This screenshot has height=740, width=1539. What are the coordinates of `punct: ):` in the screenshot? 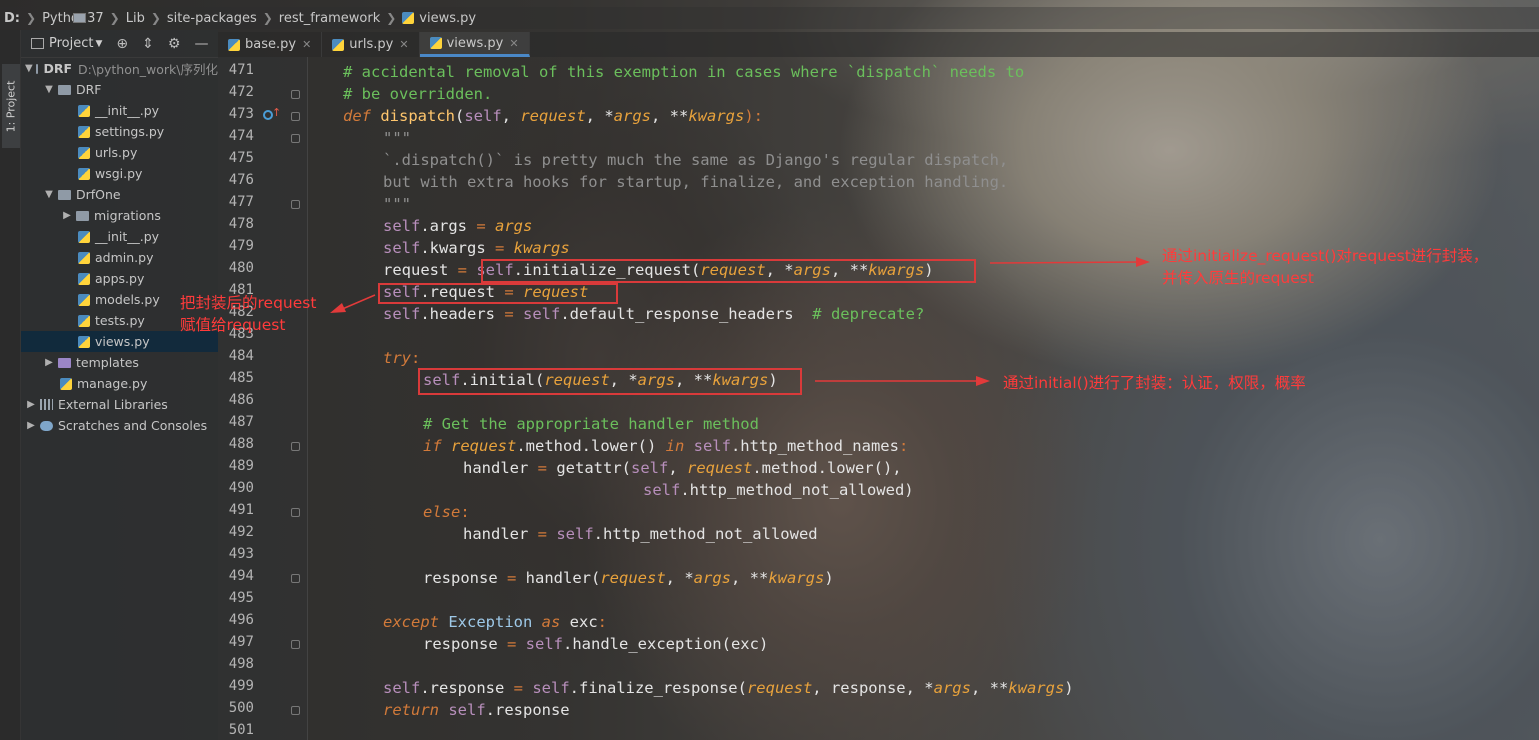 It's located at (753, 116).